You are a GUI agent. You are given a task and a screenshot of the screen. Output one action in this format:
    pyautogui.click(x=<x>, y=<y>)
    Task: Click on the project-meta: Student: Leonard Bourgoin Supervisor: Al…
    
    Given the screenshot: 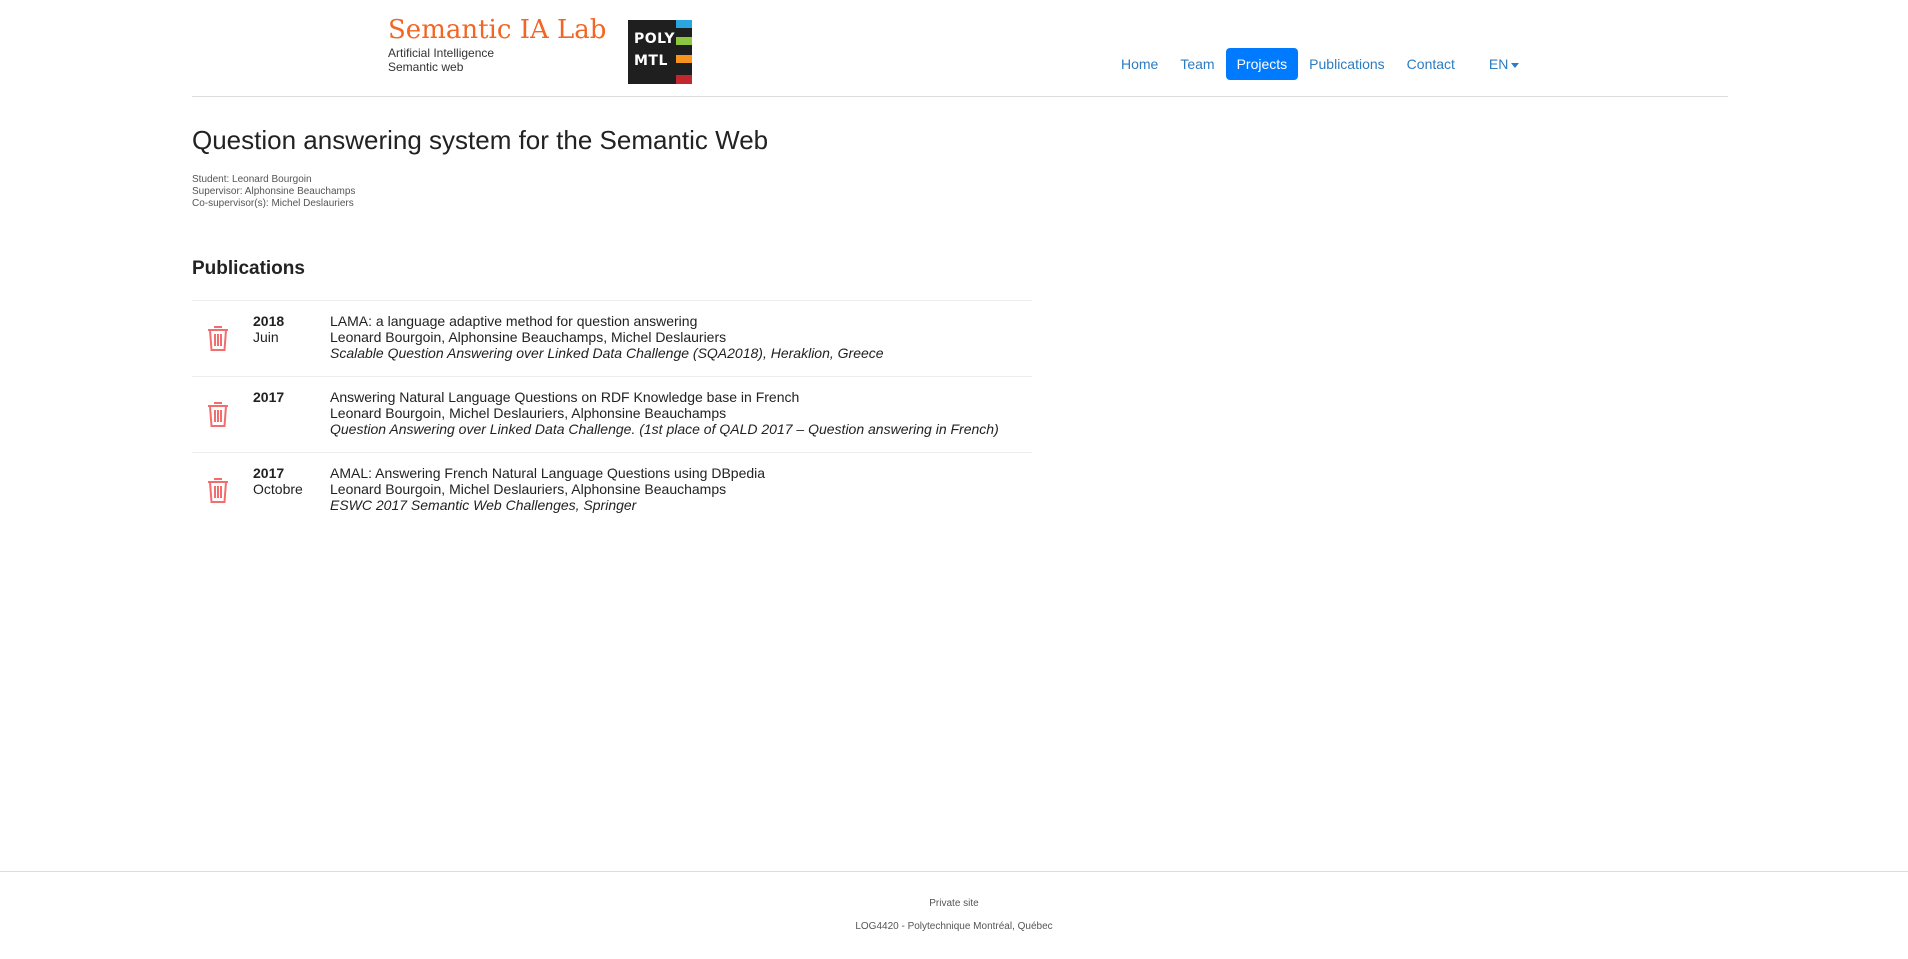 What is the action you would take?
    pyautogui.click(x=273, y=192)
    